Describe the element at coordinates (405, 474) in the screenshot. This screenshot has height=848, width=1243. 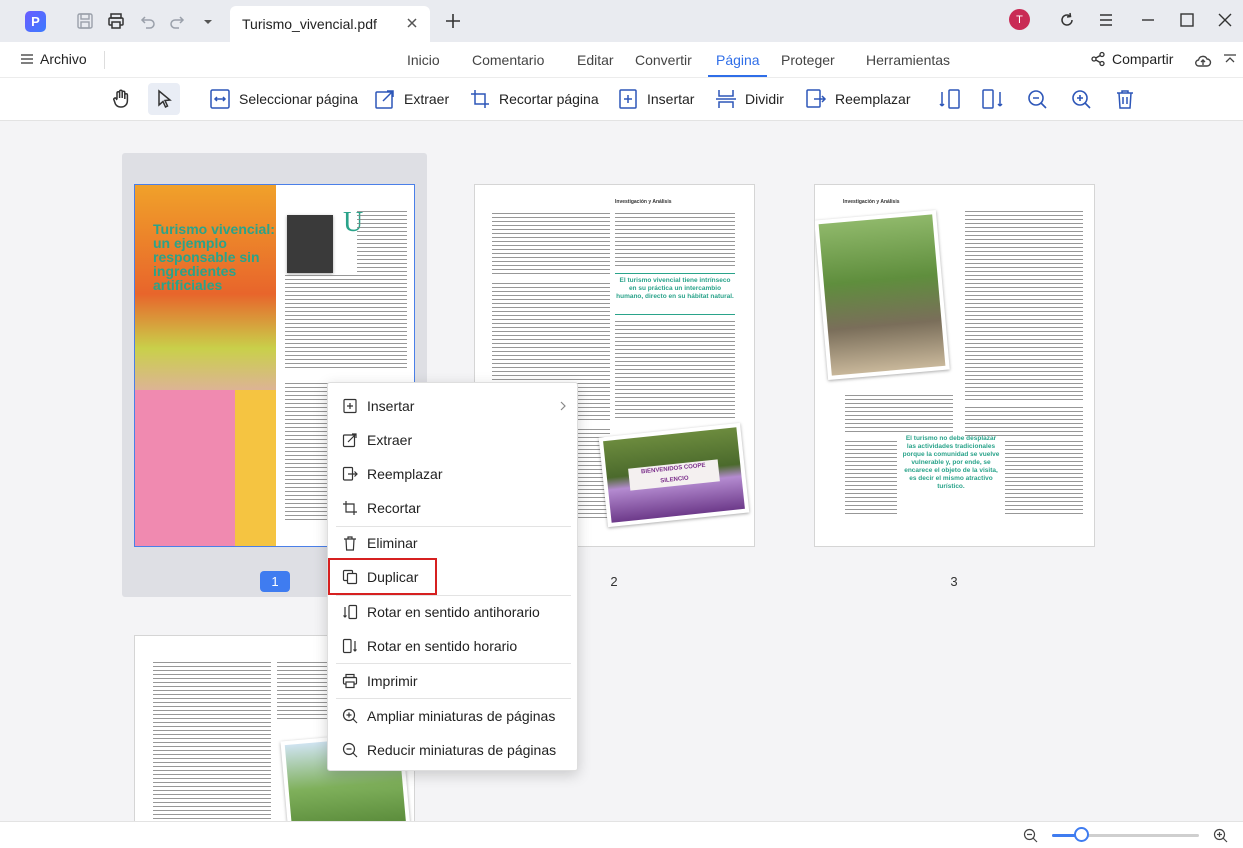
I see `menu-item-label: Reemplazar` at that location.